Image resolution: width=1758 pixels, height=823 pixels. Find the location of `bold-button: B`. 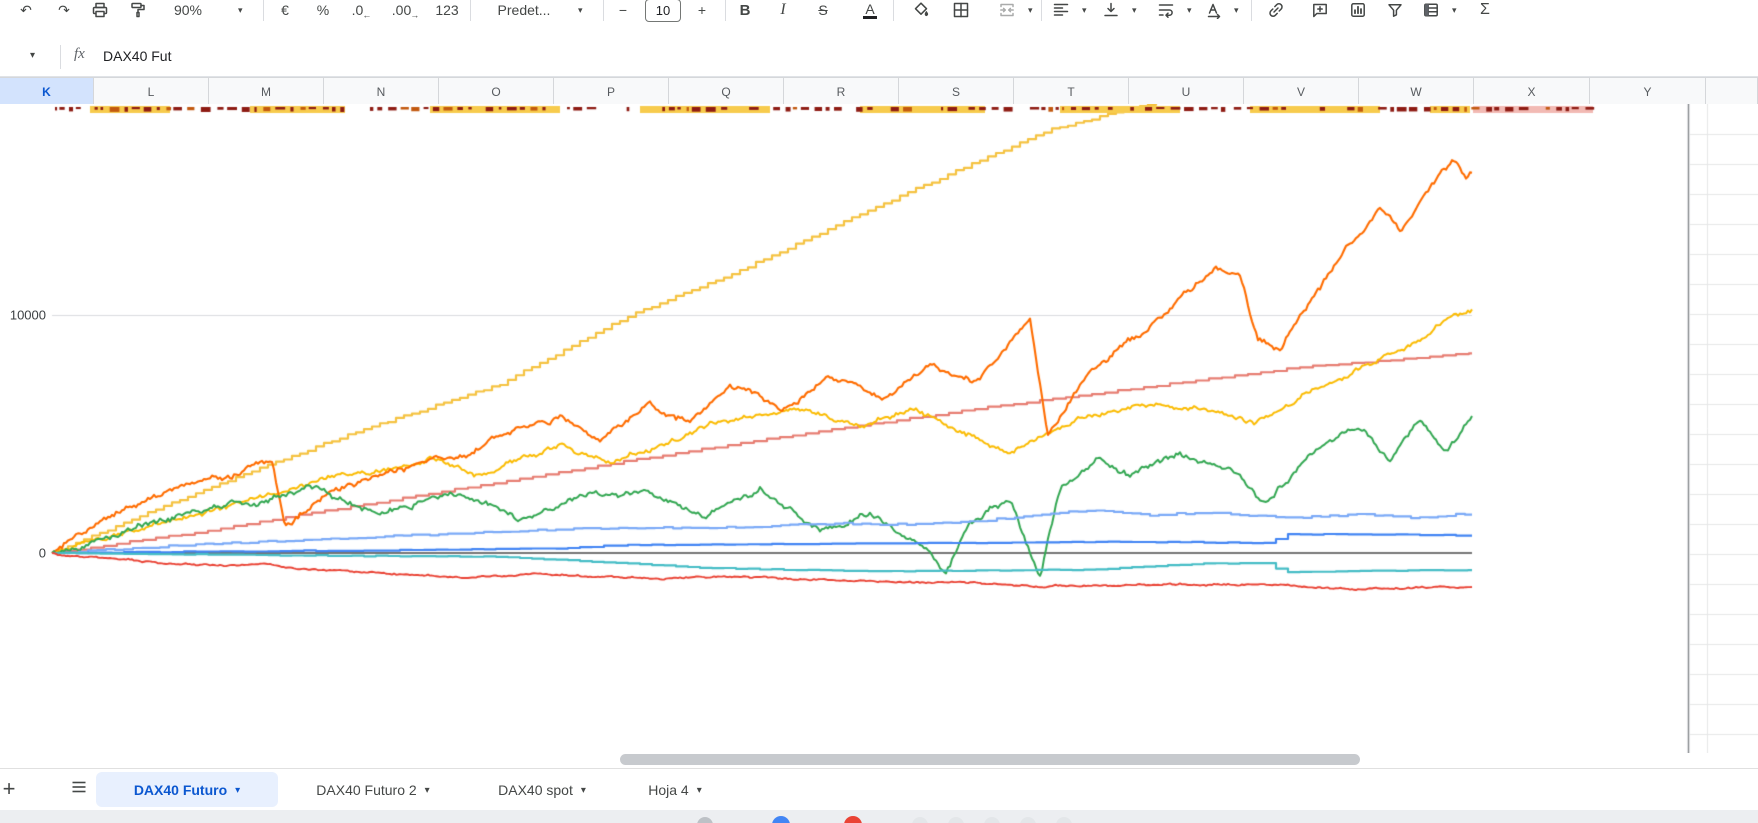

bold-button: B is located at coordinates (745, 12).